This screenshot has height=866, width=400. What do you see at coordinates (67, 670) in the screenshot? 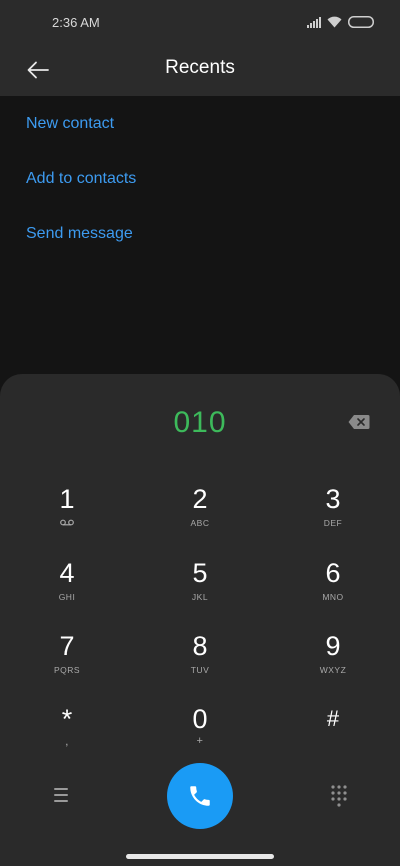
I see `key-letters: PQRS` at bounding box center [67, 670].